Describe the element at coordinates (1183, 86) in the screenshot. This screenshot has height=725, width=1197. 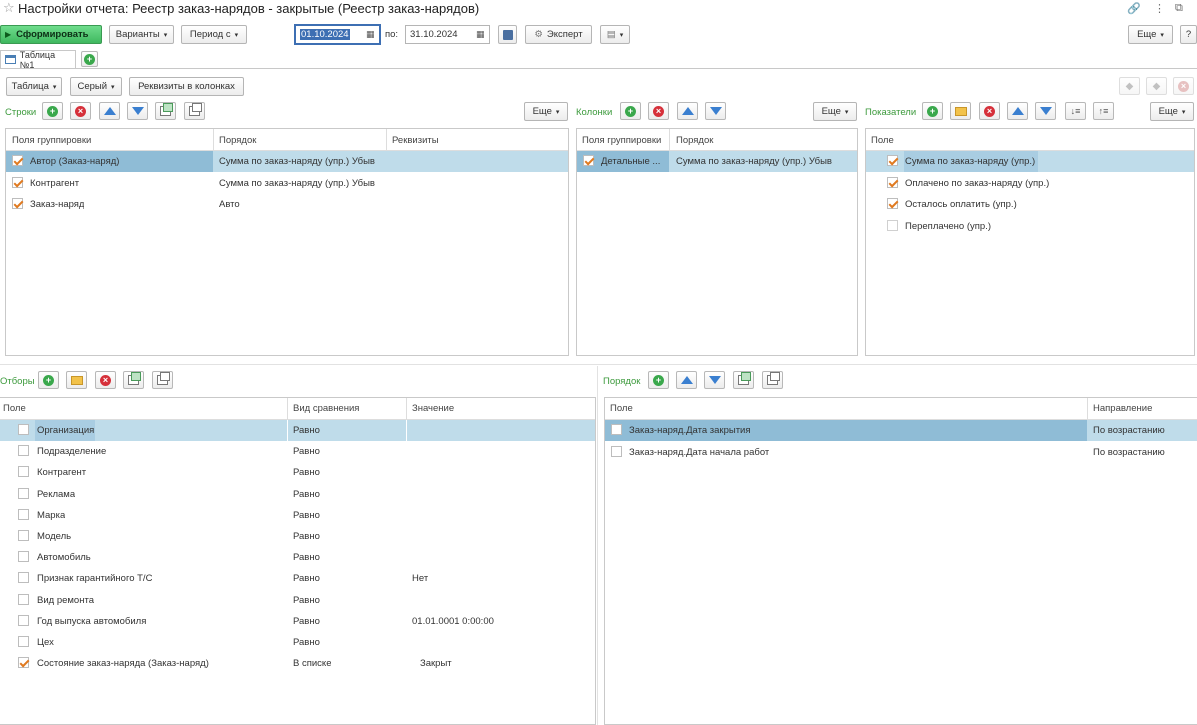
I see `cancel-button: ×` at that location.